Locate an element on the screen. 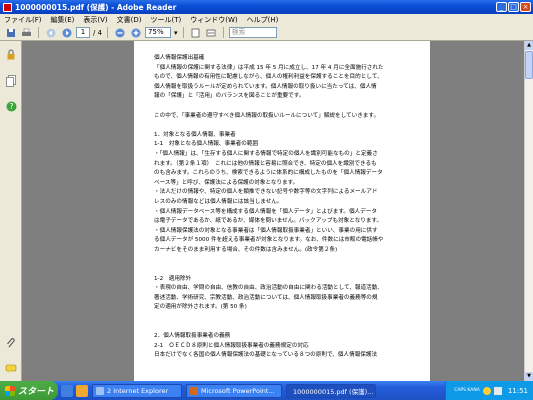 The height and width of the screenshot is (400, 533). save-icon is located at coordinates (10, 33).